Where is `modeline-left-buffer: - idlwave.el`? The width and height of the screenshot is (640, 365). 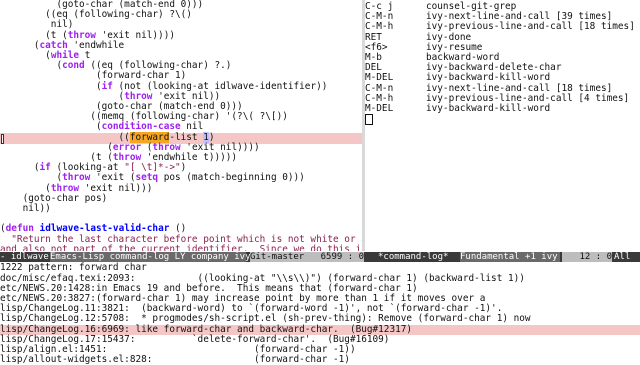
modeline-left-buffer: - idlwave.el is located at coordinates (32, 257).